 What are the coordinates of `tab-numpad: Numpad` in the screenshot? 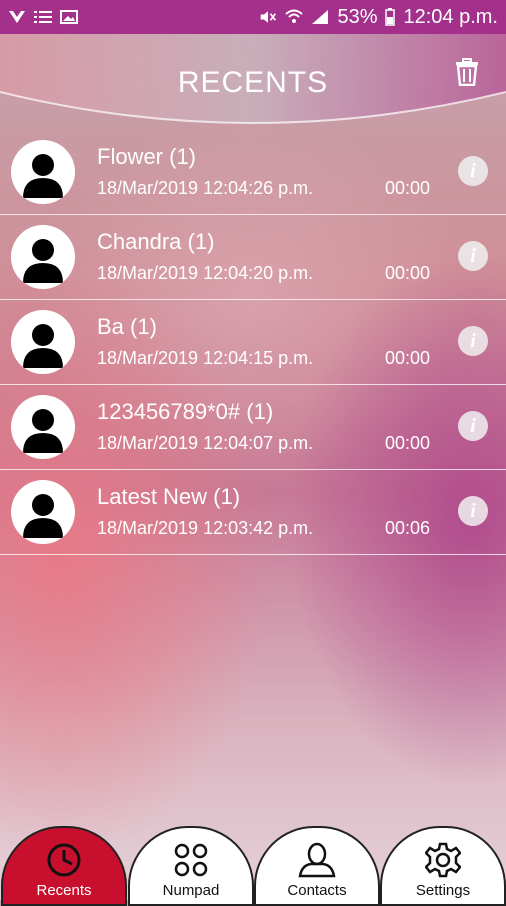 It's located at (191, 866).